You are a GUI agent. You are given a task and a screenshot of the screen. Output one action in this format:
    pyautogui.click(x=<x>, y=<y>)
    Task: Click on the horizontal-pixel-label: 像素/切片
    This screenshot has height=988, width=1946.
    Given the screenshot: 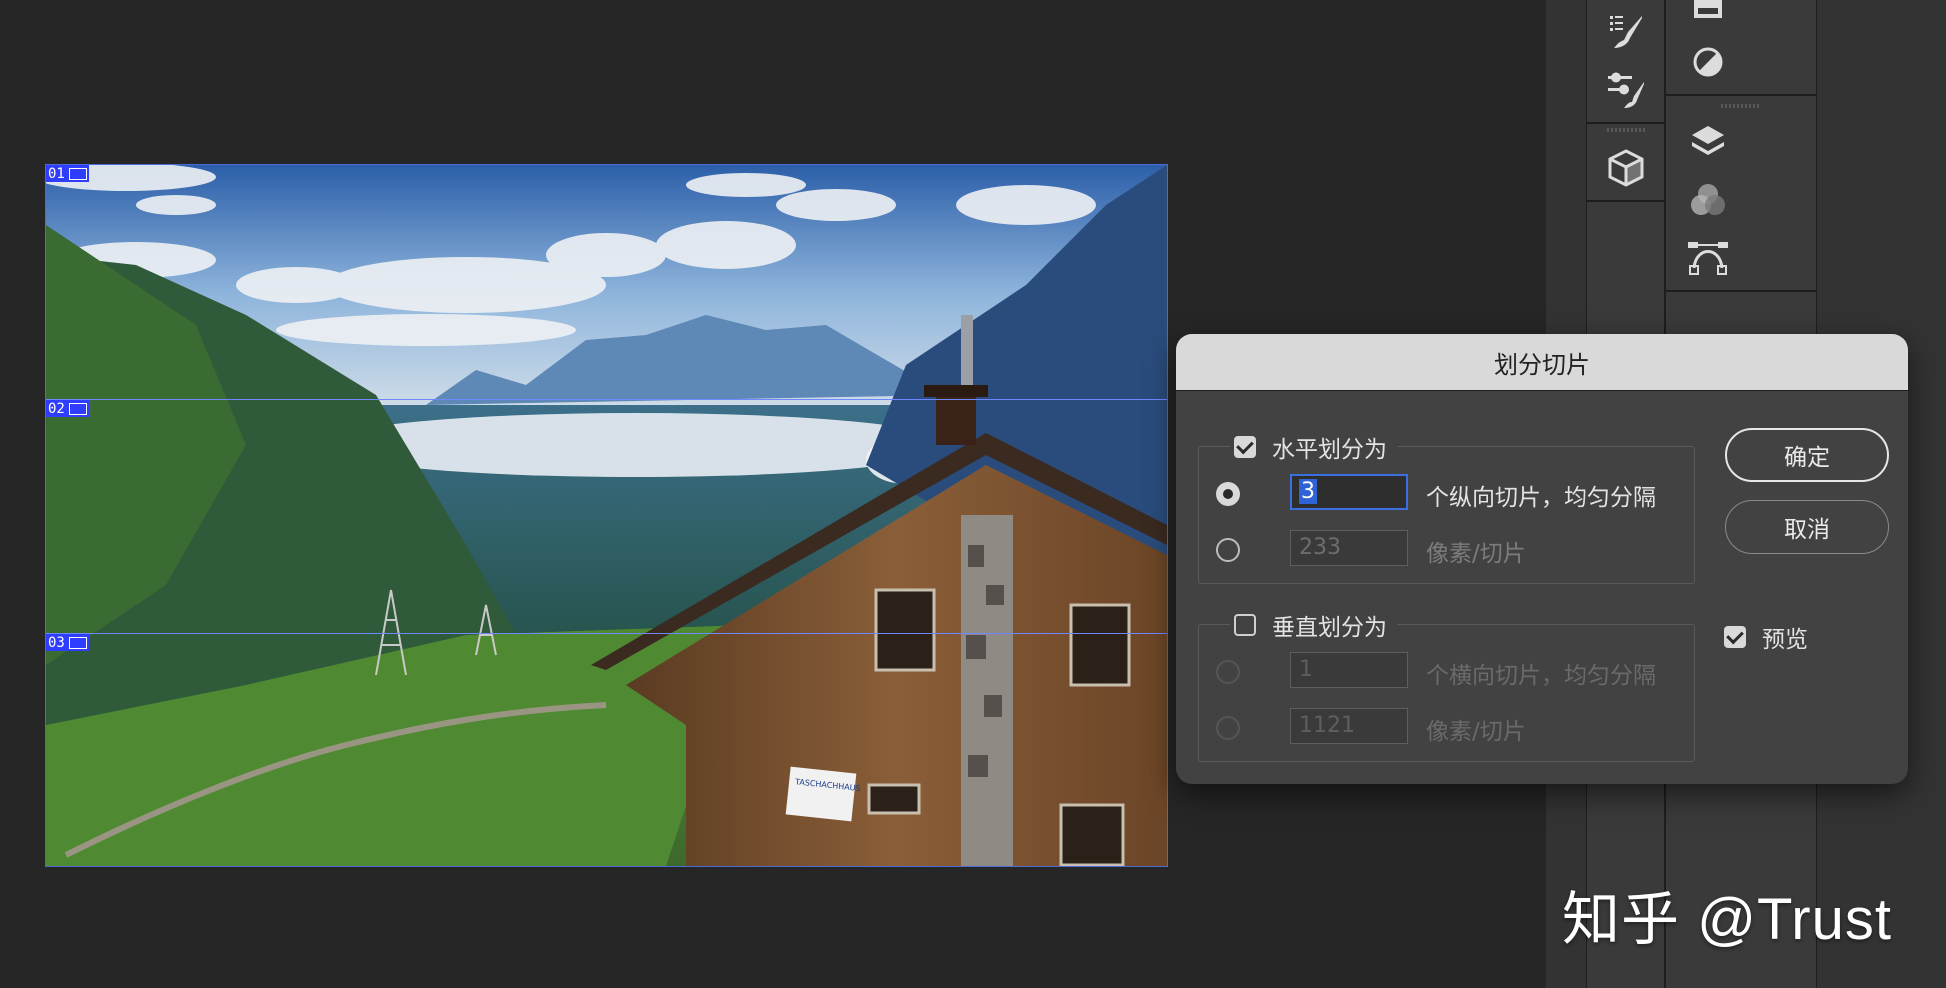 What is the action you would take?
    pyautogui.click(x=1476, y=554)
    